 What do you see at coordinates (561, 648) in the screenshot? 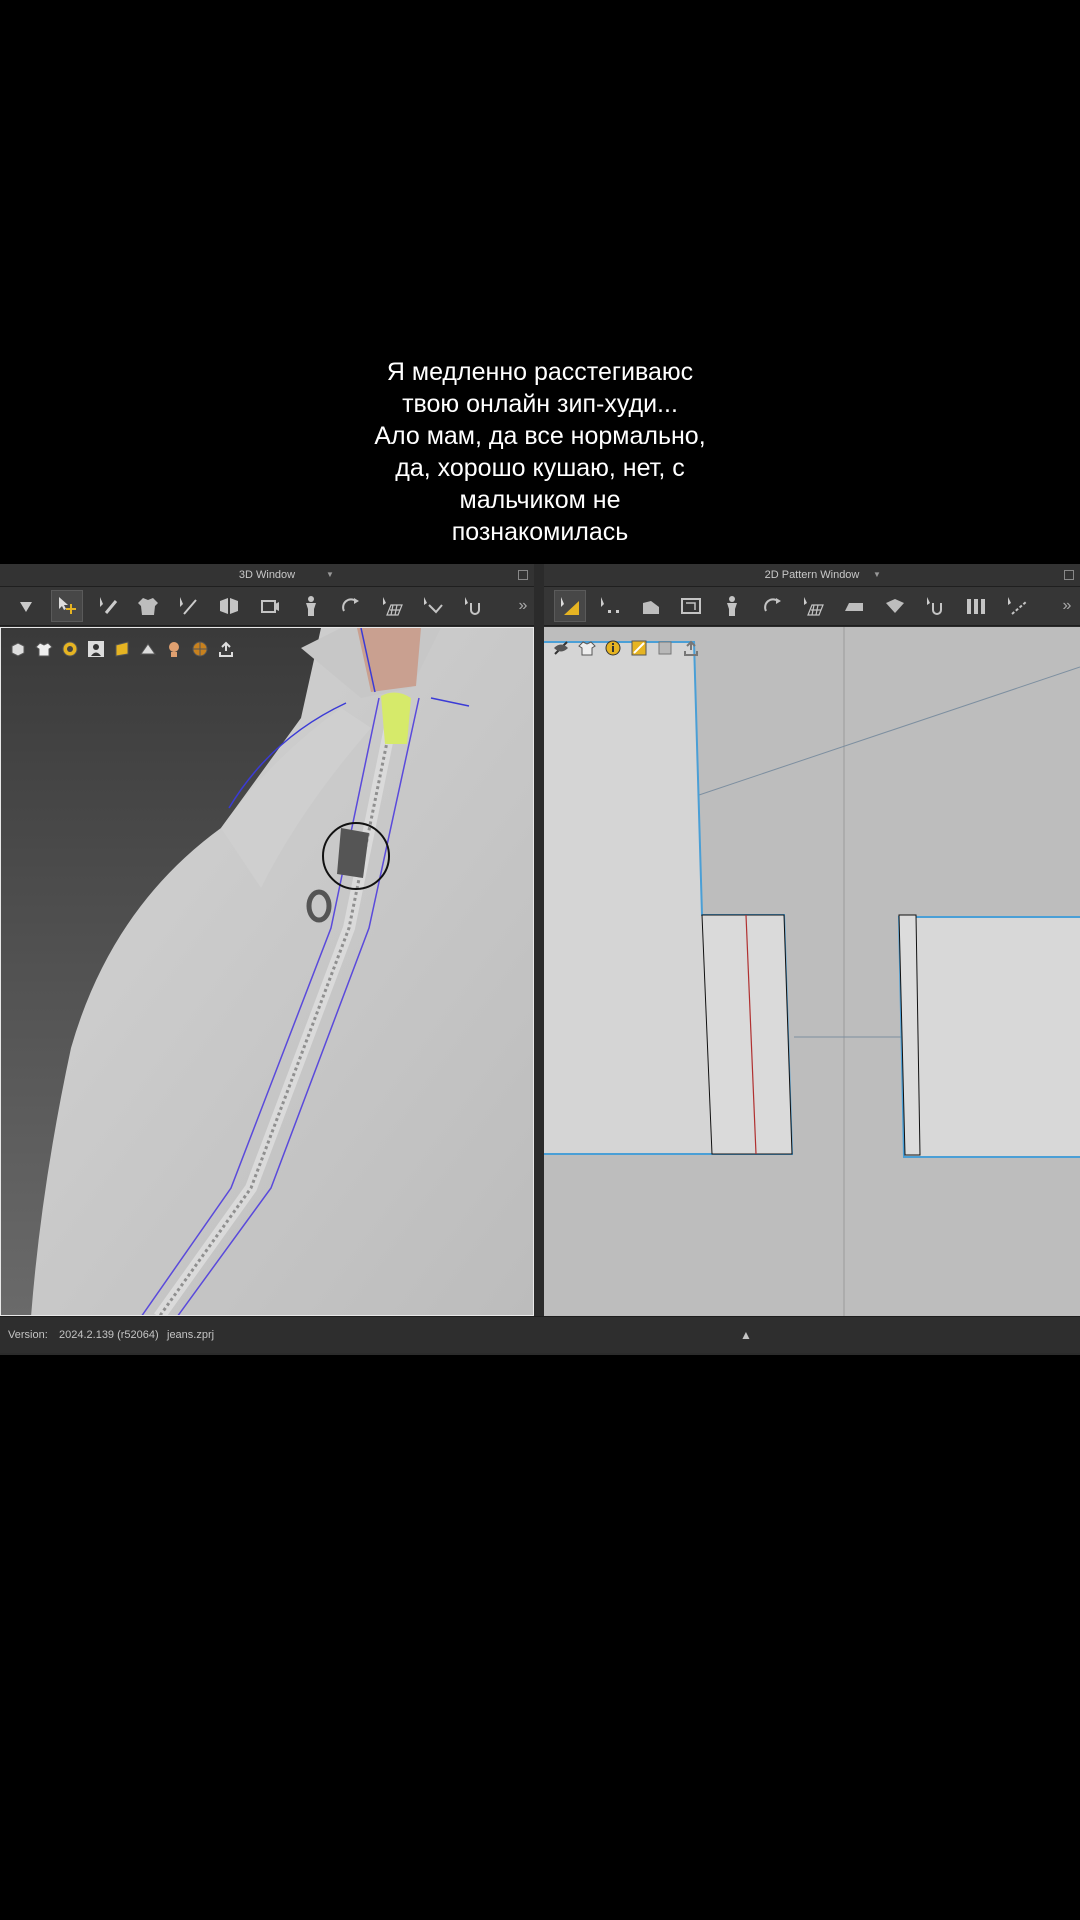
I see `eye-icon` at bounding box center [561, 648].